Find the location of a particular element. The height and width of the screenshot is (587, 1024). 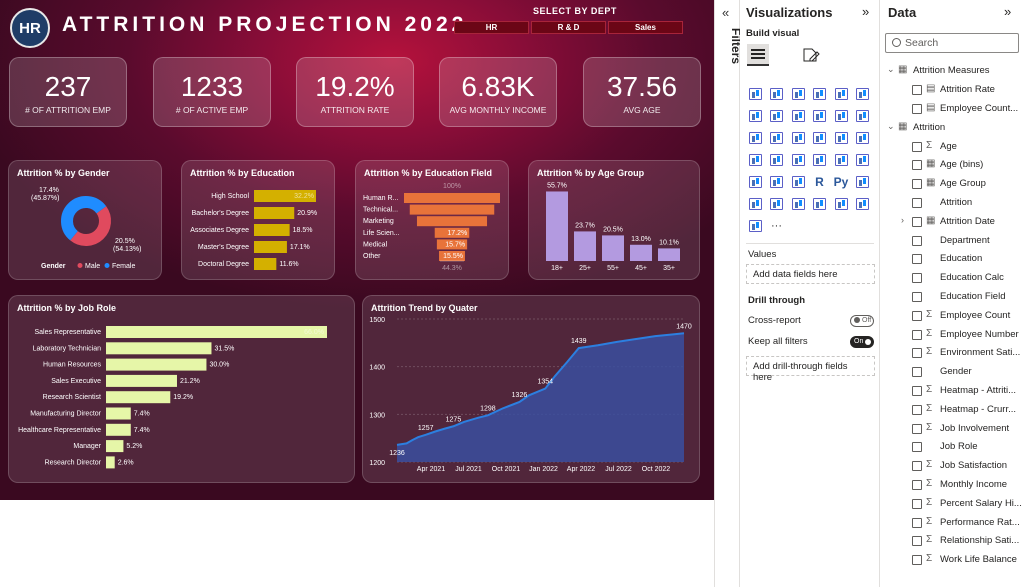

treemap-visual-icon is located at coordinates (863, 137).